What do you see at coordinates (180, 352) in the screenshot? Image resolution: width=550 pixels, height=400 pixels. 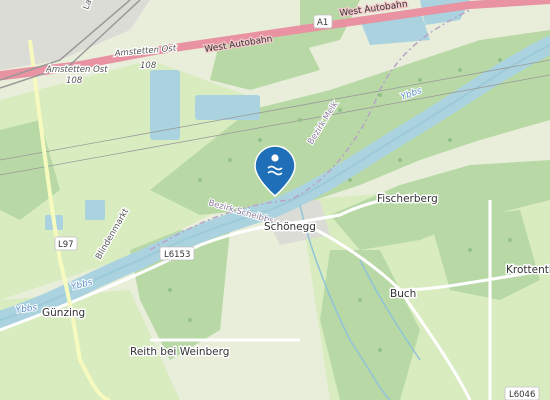 I see `place-reith: Reith bei Weinberg` at bounding box center [180, 352].